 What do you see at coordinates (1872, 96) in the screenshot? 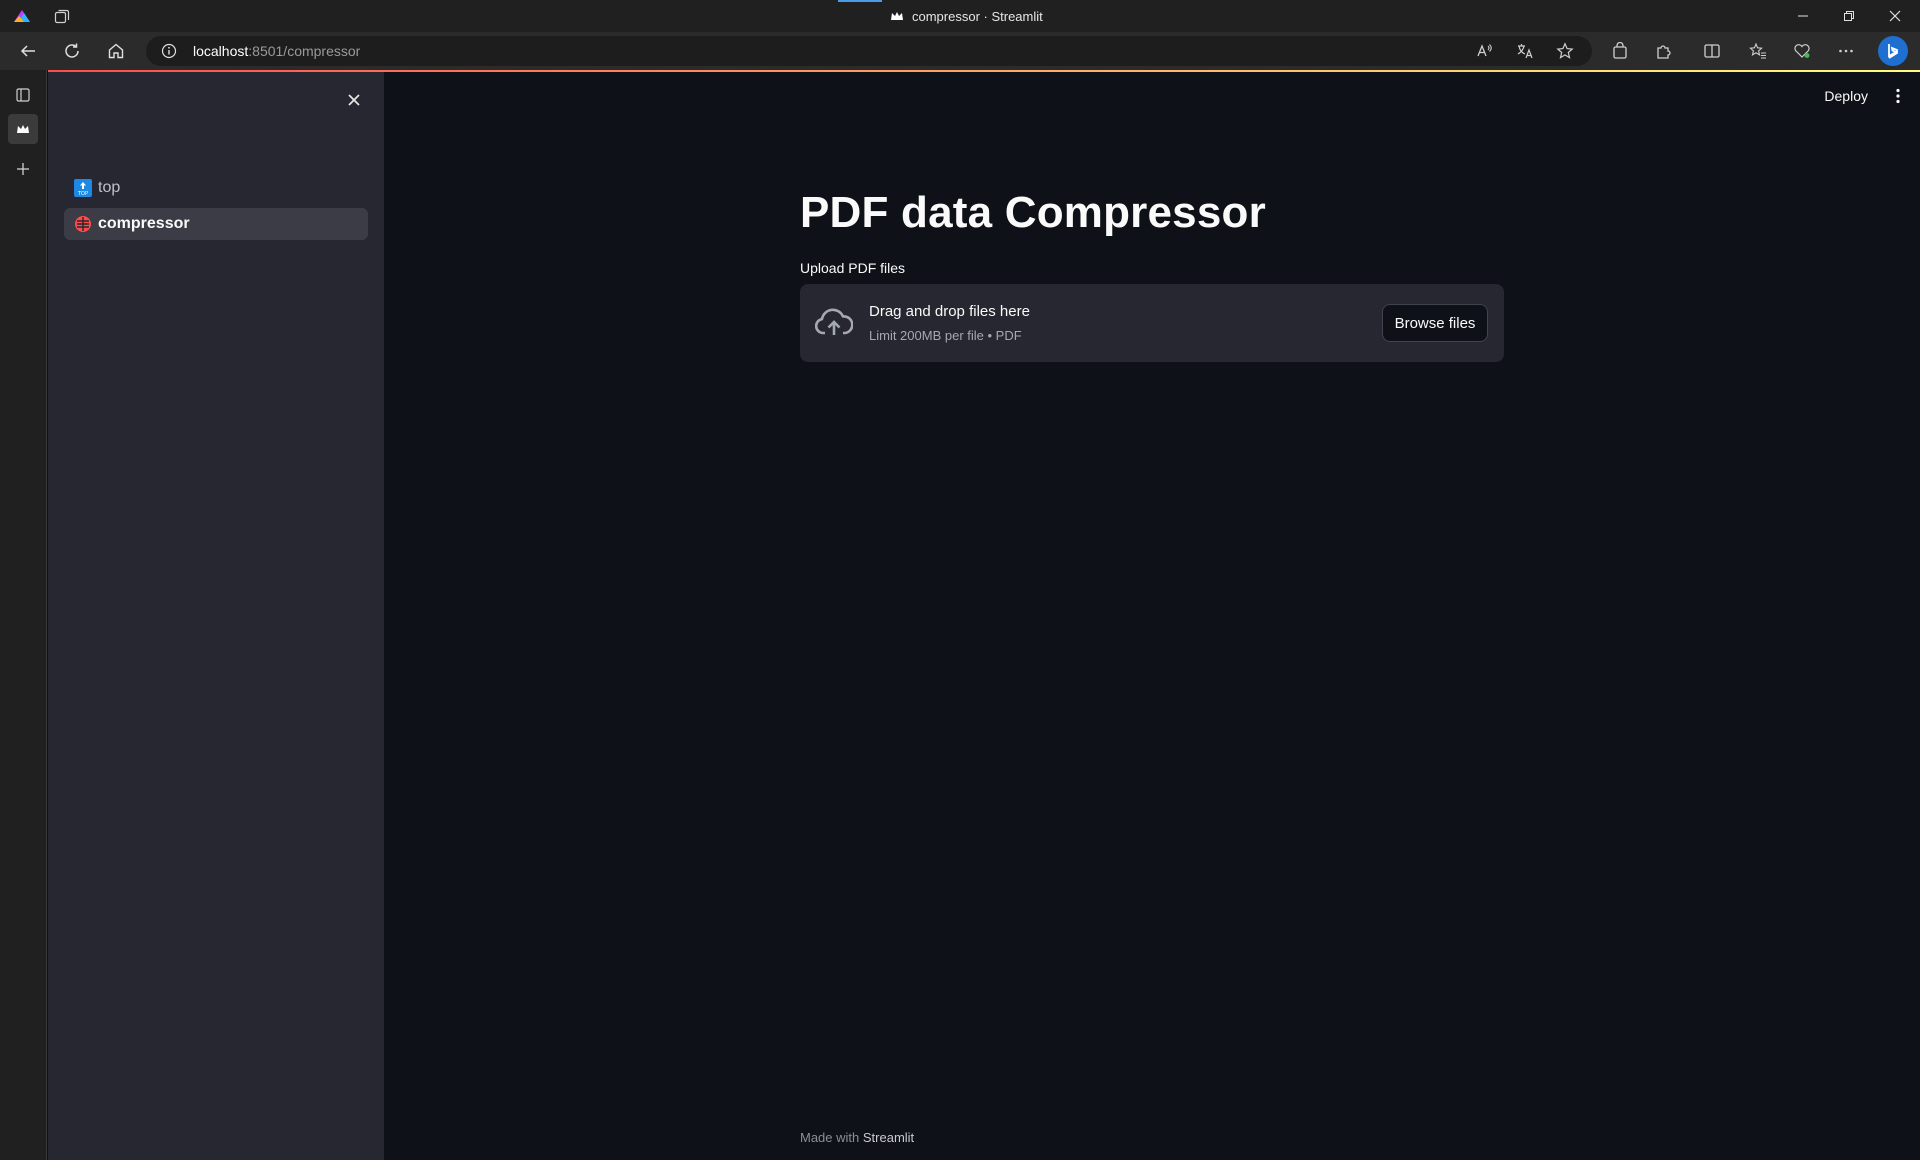
I see `app-header: Deploy` at bounding box center [1872, 96].